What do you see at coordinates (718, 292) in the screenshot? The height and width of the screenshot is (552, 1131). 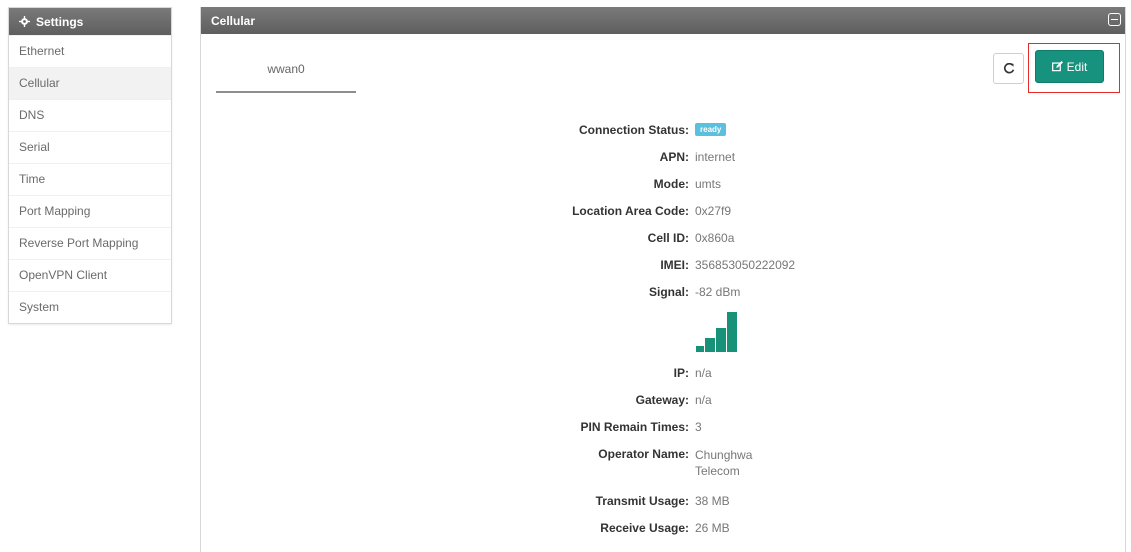 I see `signal-value: -82 dBm` at bounding box center [718, 292].